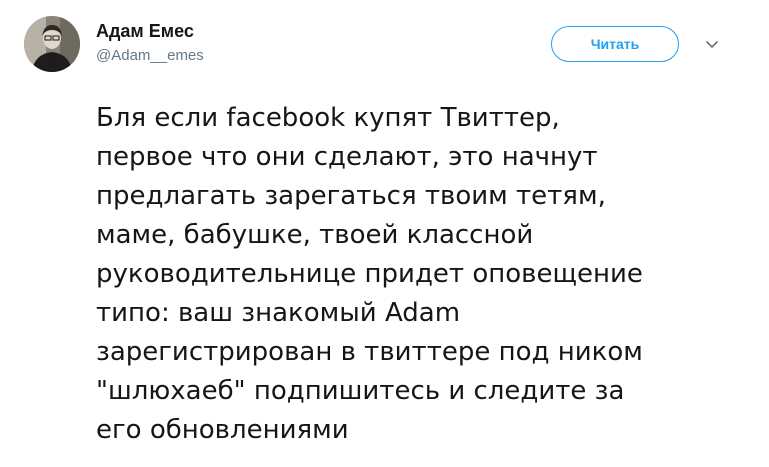 This screenshot has width=769, height=467. Describe the element at coordinates (351, 196) in the screenshot. I see `tweet-line: предлагать зарегаться твоим тетям,` at that location.